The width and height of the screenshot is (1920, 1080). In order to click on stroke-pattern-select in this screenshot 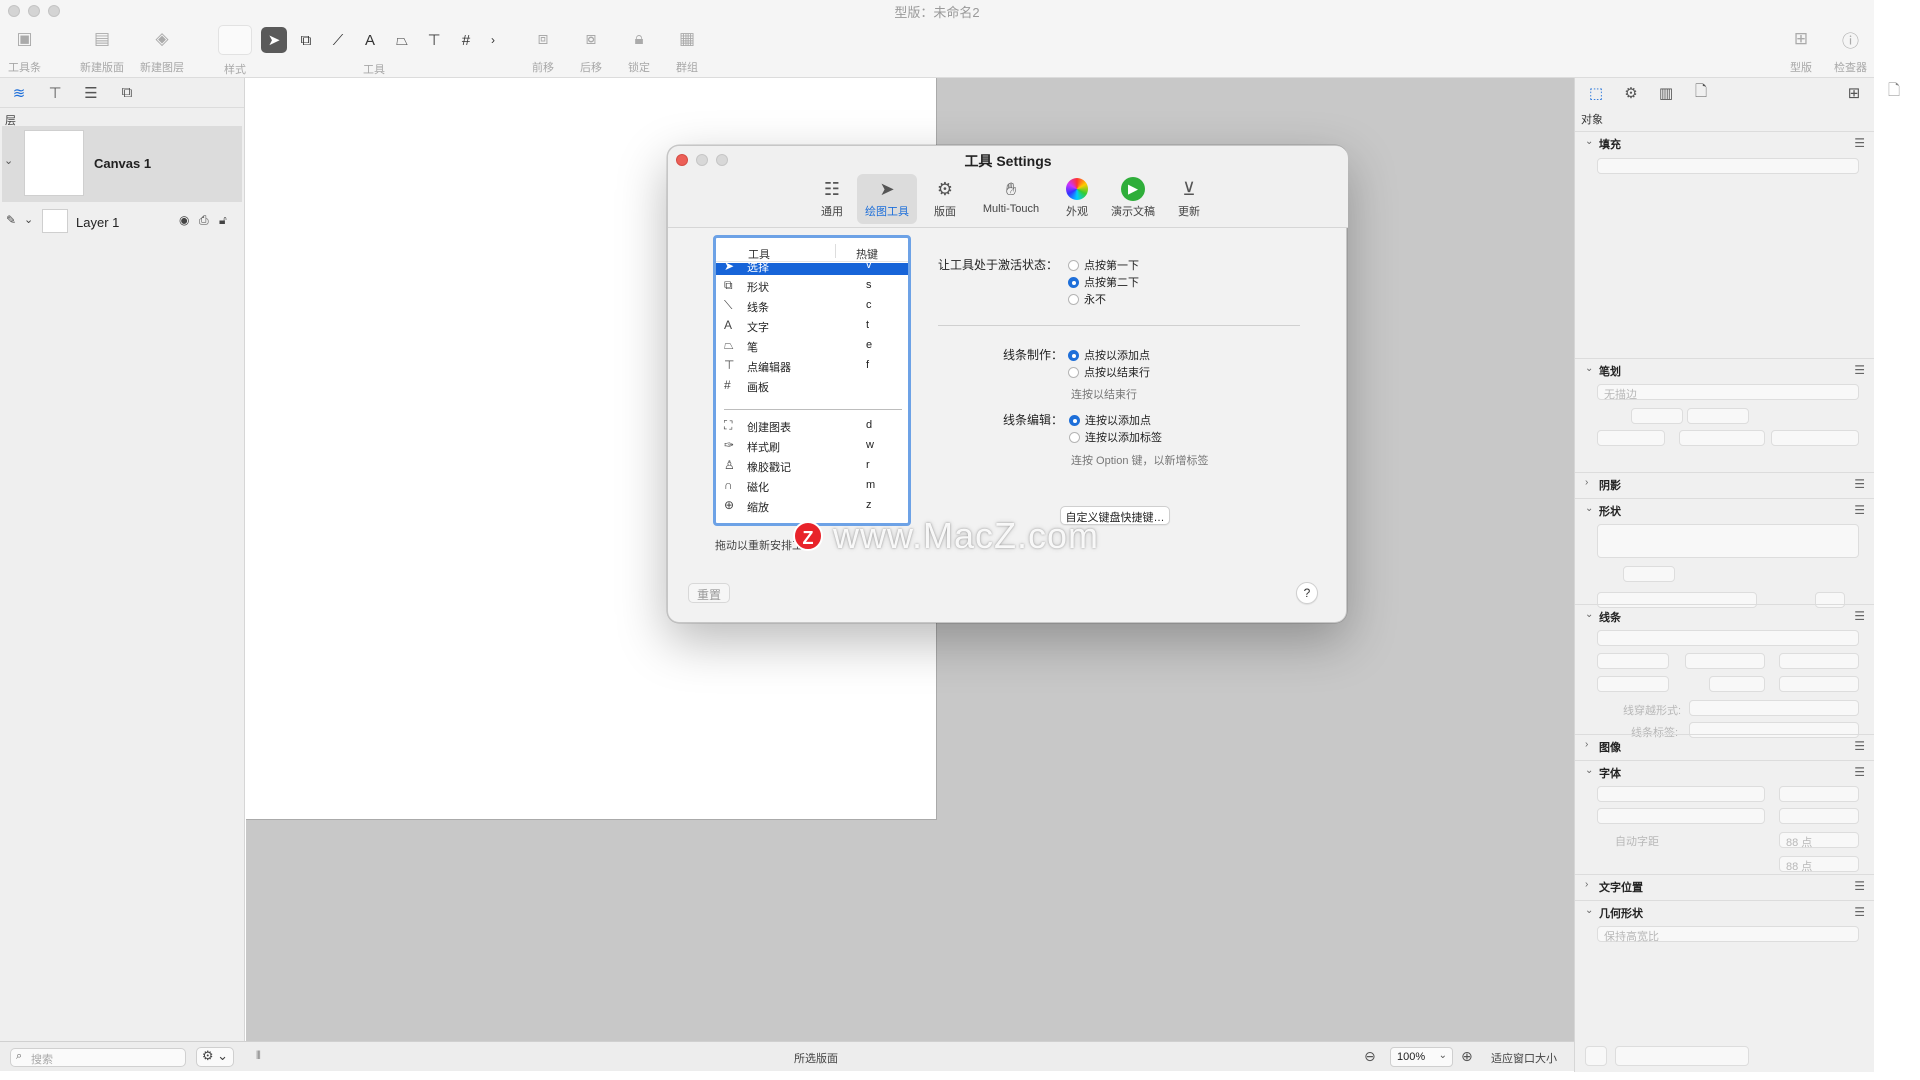, I will do `click(1631, 438)`.